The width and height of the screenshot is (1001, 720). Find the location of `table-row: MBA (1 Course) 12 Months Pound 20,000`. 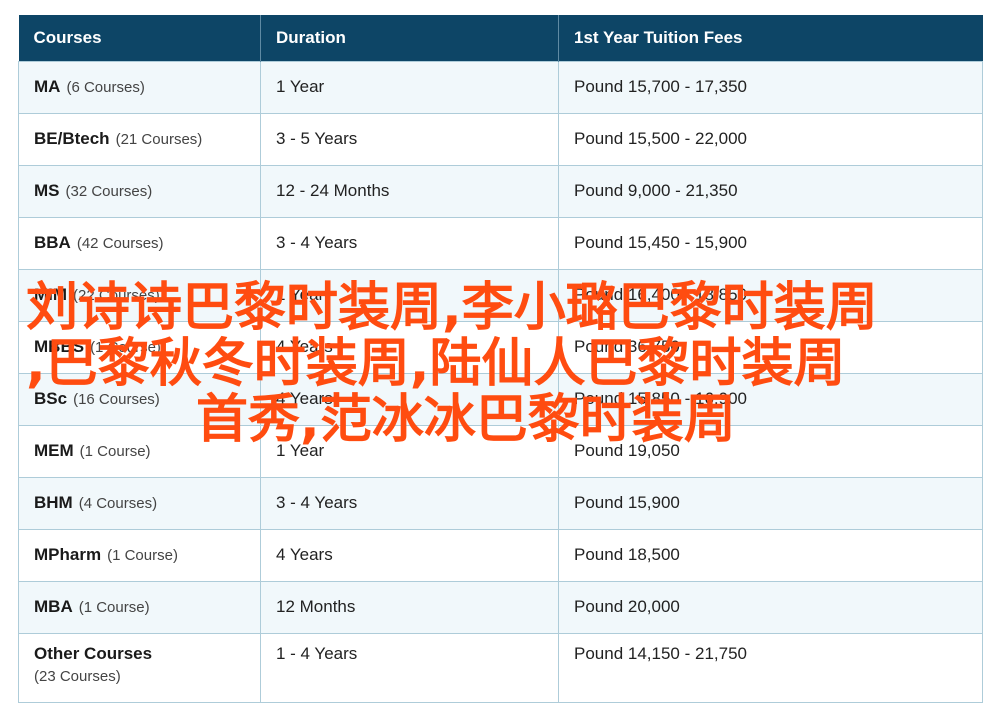

table-row: MBA (1 Course) 12 Months Pound 20,000 is located at coordinates (500, 607).